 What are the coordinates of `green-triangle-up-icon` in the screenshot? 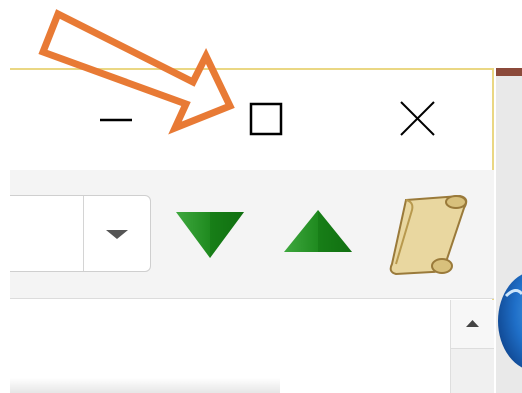 It's located at (318, 231).